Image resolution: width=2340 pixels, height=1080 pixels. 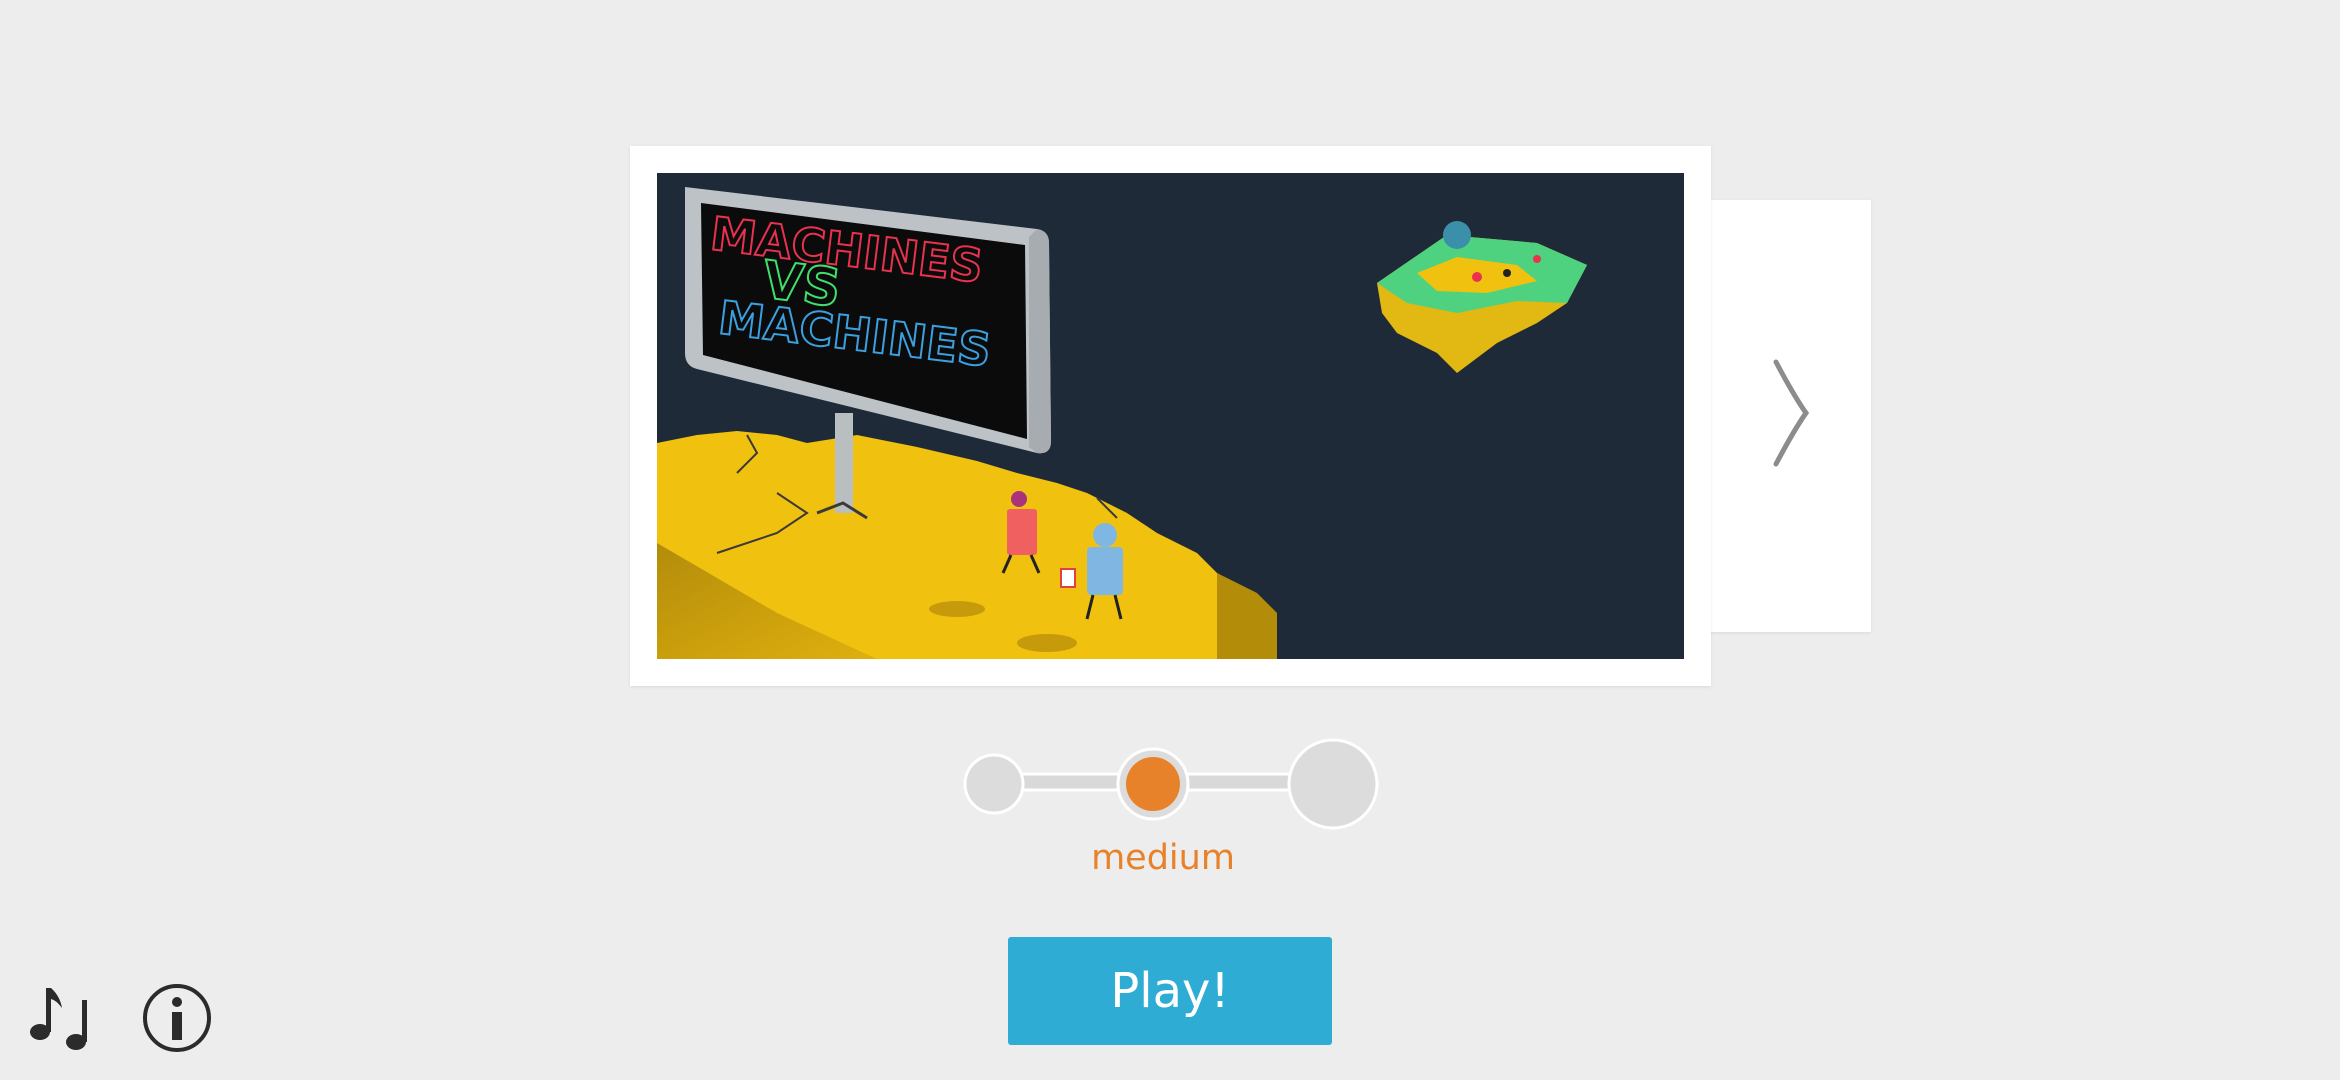 What do you see at coordinates (1153, 784) in the screenshot?
I see `difficulty-selected-marker` at bounding box center [1153, 784].